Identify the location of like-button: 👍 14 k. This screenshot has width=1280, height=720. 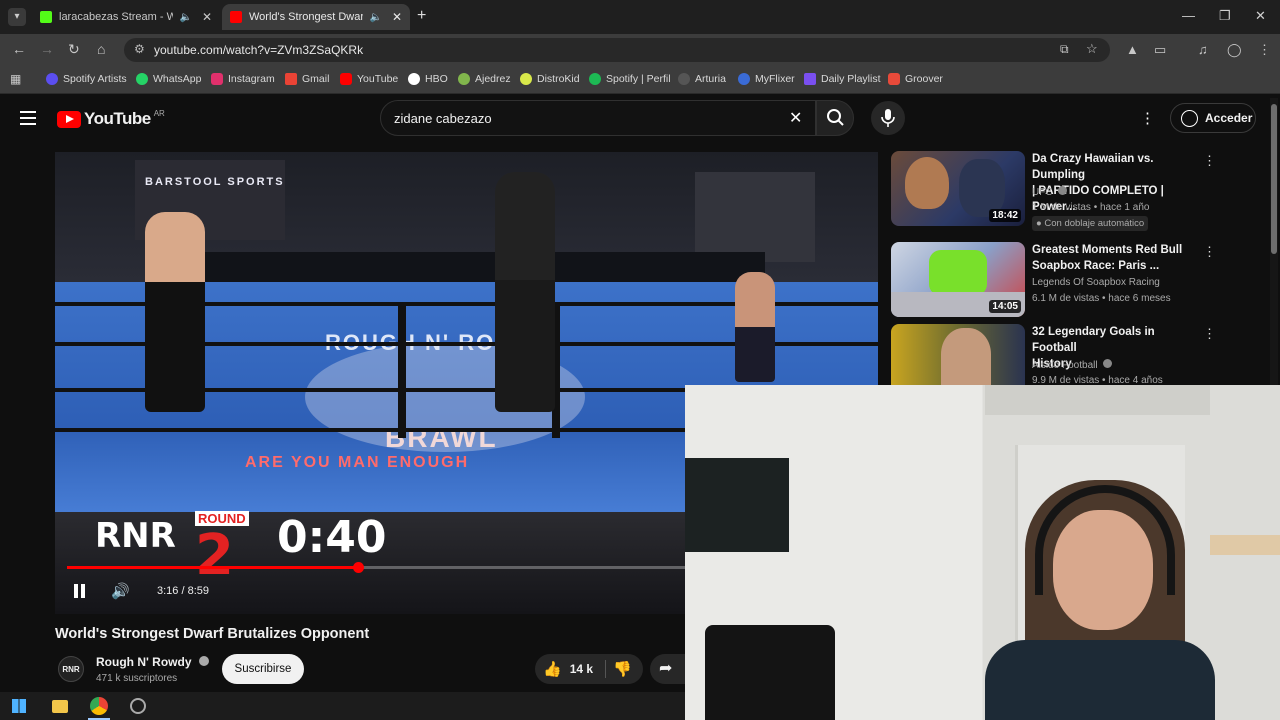
(568, 669).